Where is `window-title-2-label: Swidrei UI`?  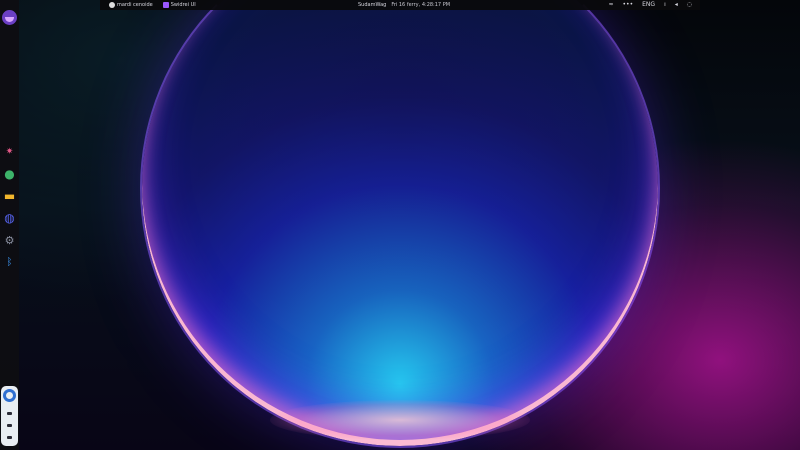 window-title-2-label: Swidrei UI is located at coordinates (183, 5).